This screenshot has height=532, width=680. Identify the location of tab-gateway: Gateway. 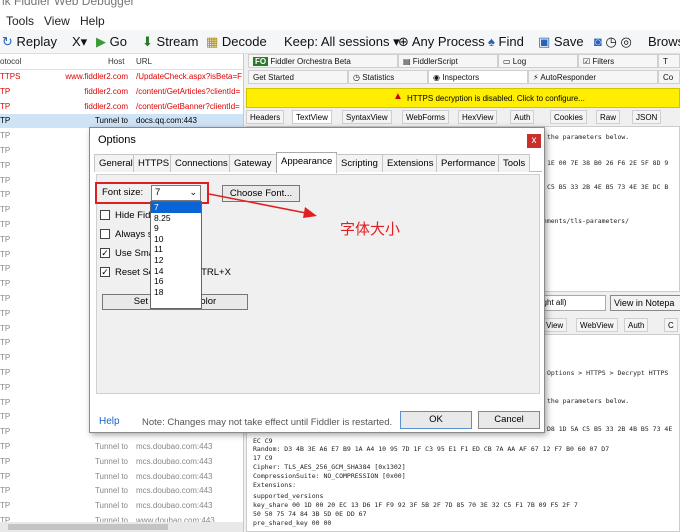
(253, 163).